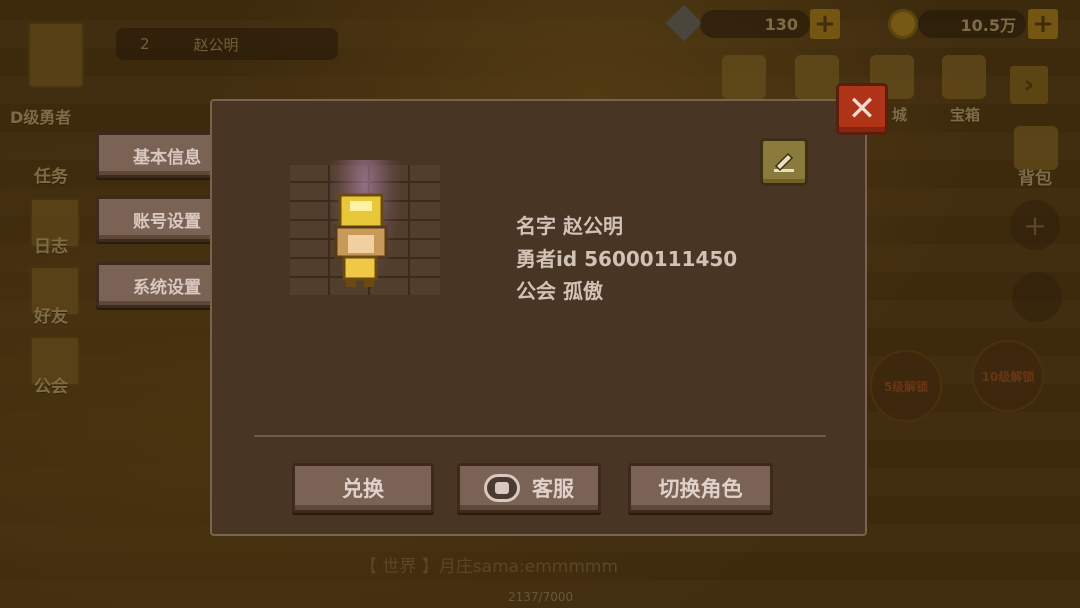  I want to click on hero-portrait, so click(365, 227).